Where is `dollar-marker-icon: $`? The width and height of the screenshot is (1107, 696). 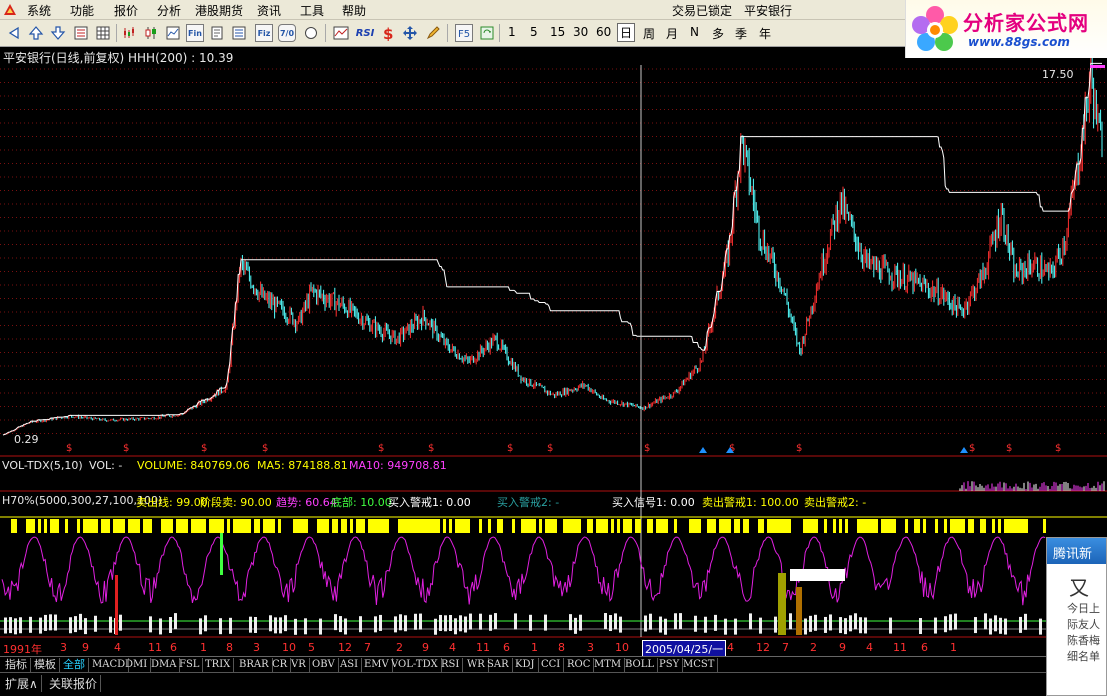 dollar-marker-icon: $ is located at coordinates (1058, 448).